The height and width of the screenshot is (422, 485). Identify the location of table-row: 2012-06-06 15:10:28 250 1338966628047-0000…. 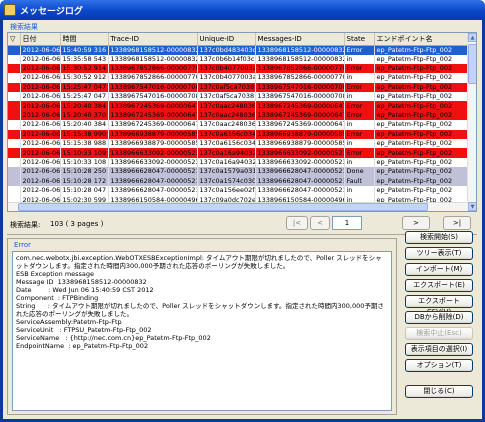
(238, 172).